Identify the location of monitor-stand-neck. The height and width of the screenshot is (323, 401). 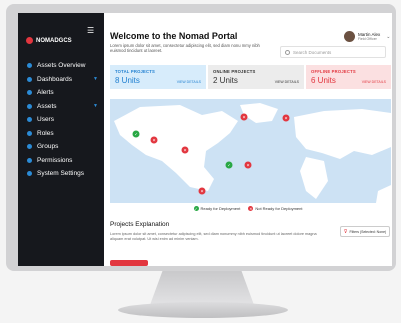
(202, 288).